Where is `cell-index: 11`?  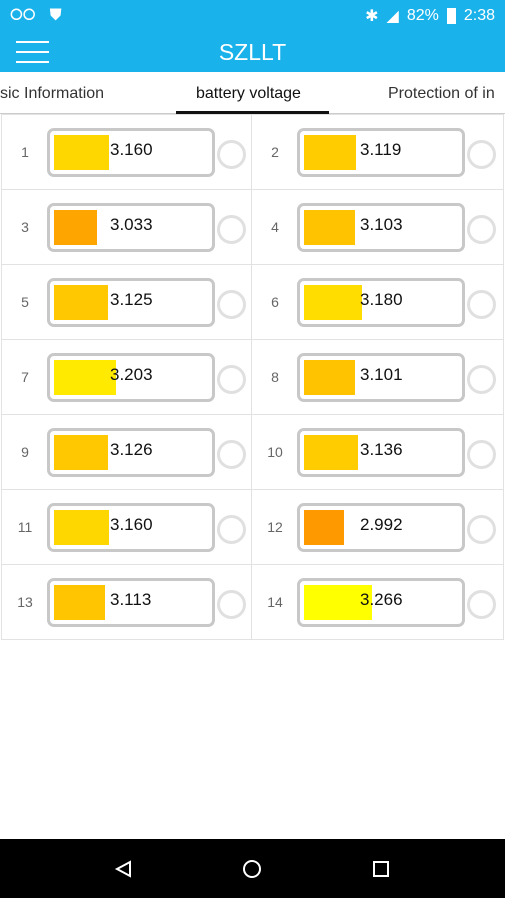 cell-index: 11 is located at coordinates (25, 527).